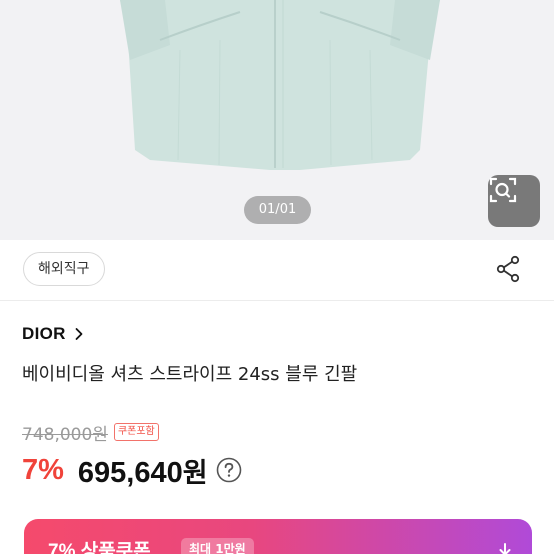  I want to click on final-price: 695,640원, so click(143, 470).